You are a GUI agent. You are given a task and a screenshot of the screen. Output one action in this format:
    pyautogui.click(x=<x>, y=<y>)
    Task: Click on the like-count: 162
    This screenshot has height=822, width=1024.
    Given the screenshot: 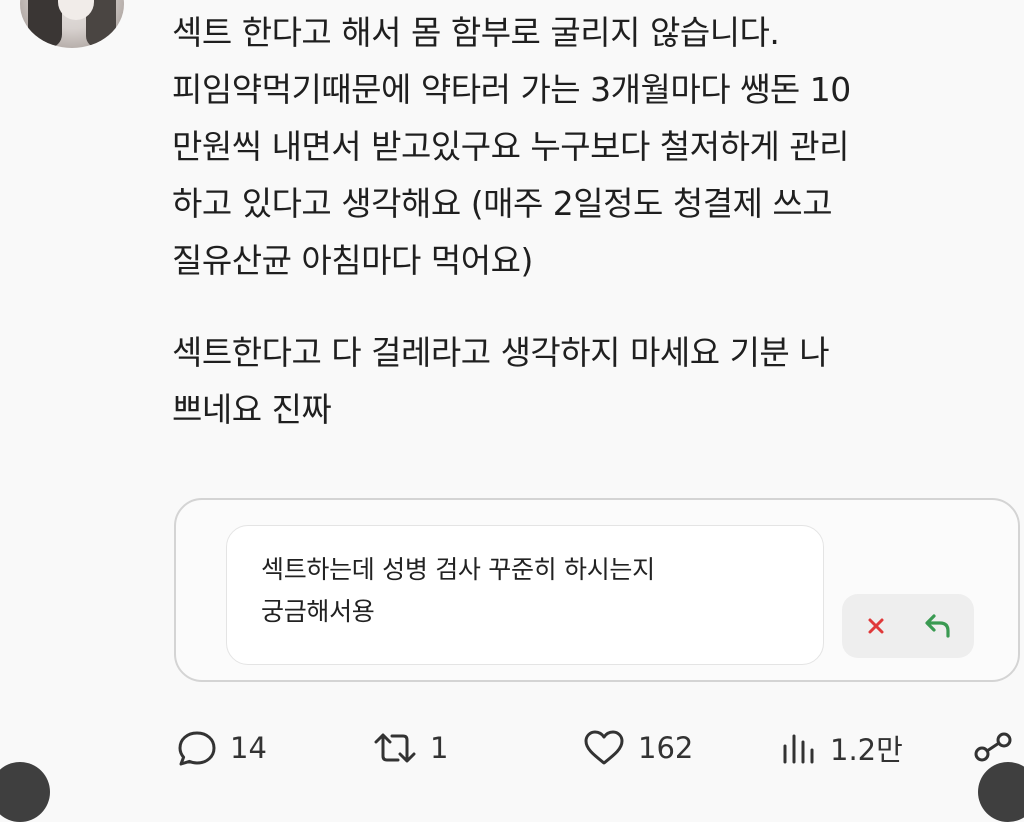 What is the action you would take?
    pyautogui.click(x=666, y=748)
    